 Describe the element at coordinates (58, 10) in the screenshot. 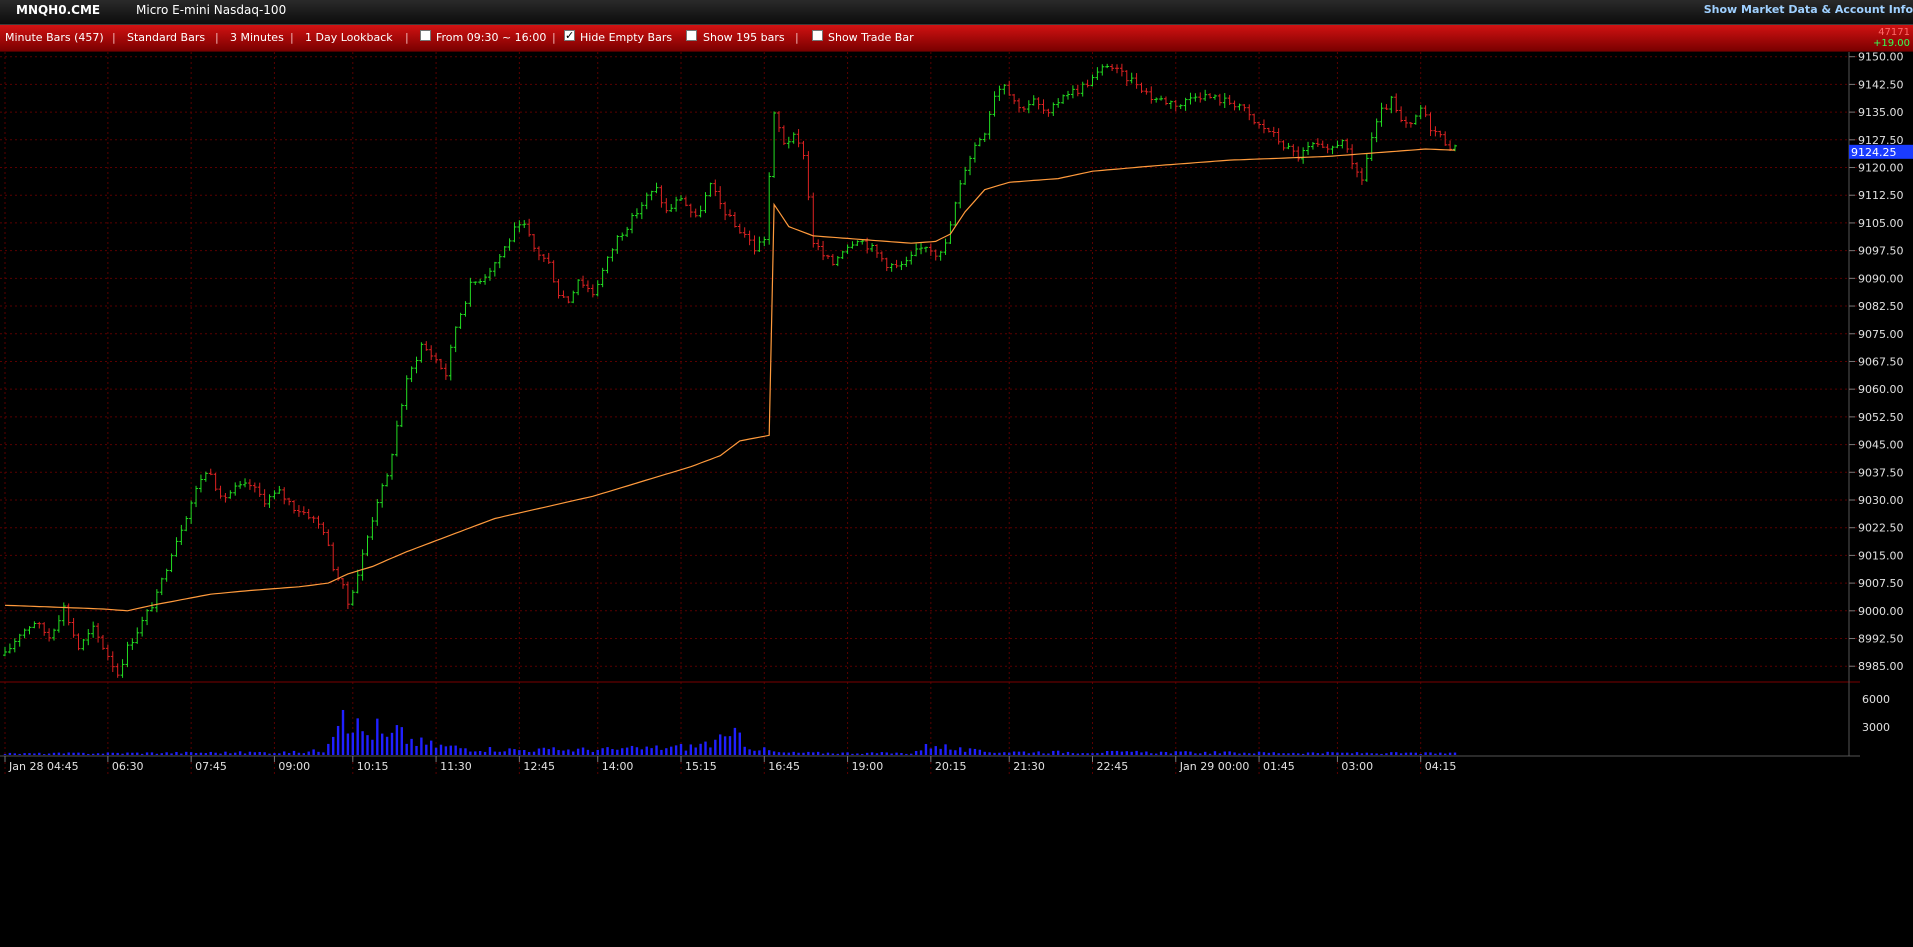

I see `symbol-label: MNQH0.CME` at that location.